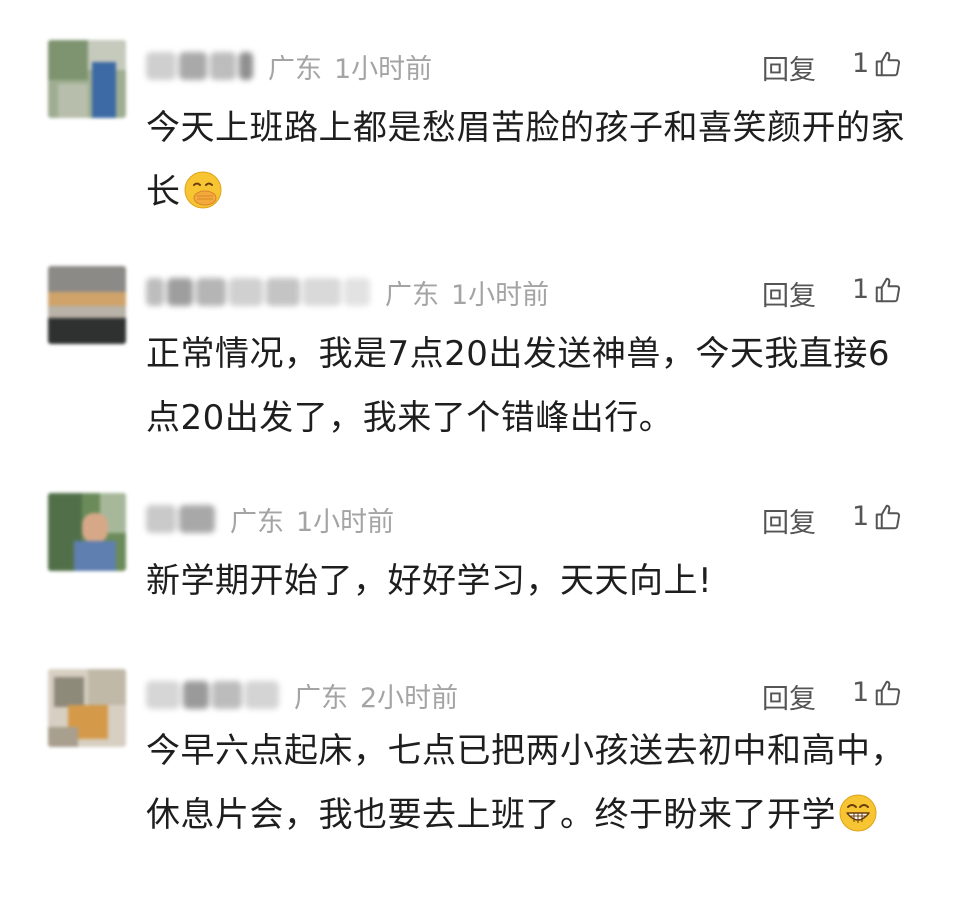 This screenshot has height=904, width=960. Describe the element at coordinates (858, 813) in the screenshot. I see `grinning-emoji` at that location.